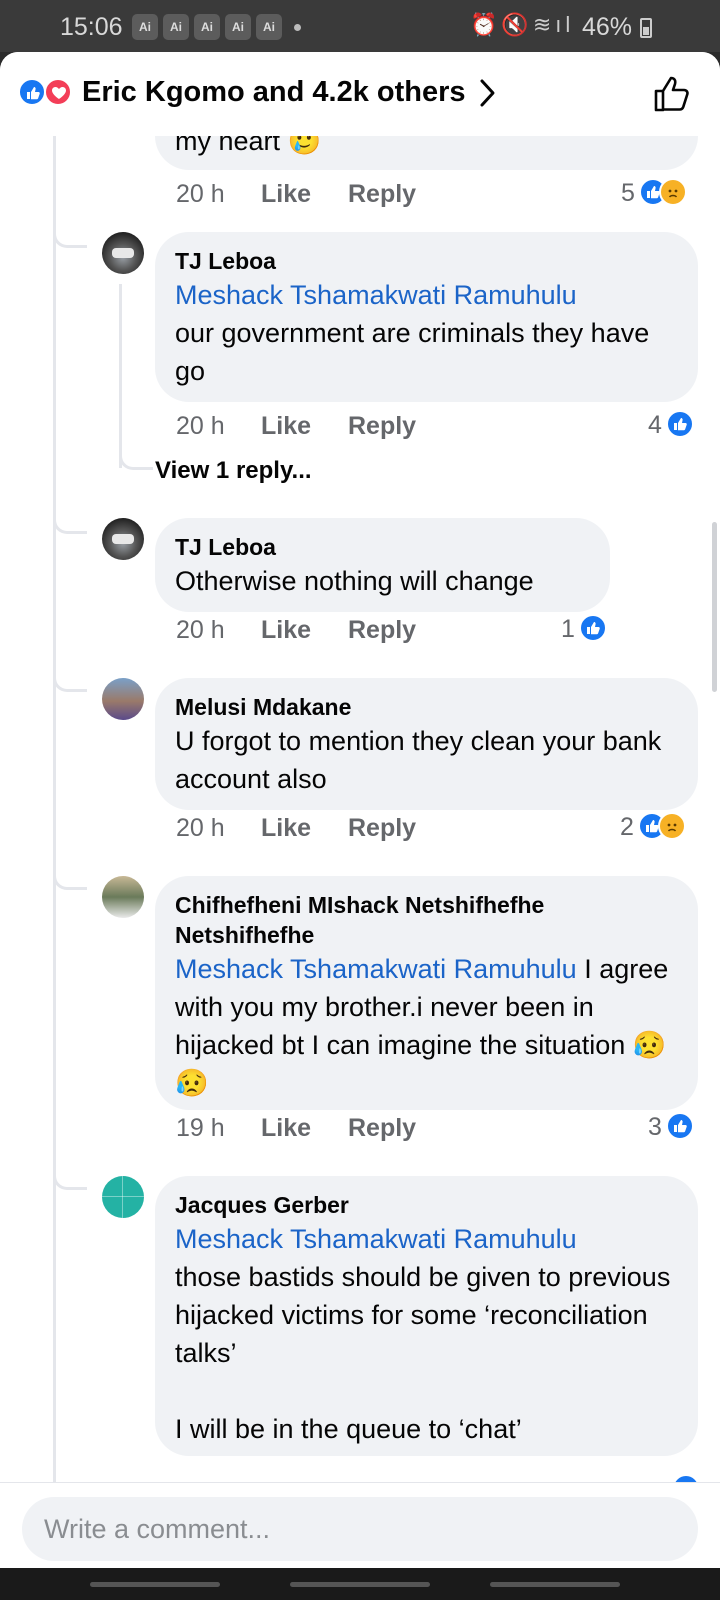 The height and width of the screenshot is (1600, 720). Describe the element at coordinates (654, 193) in the screenshot. I see `reaction-summary: 5` at that location.